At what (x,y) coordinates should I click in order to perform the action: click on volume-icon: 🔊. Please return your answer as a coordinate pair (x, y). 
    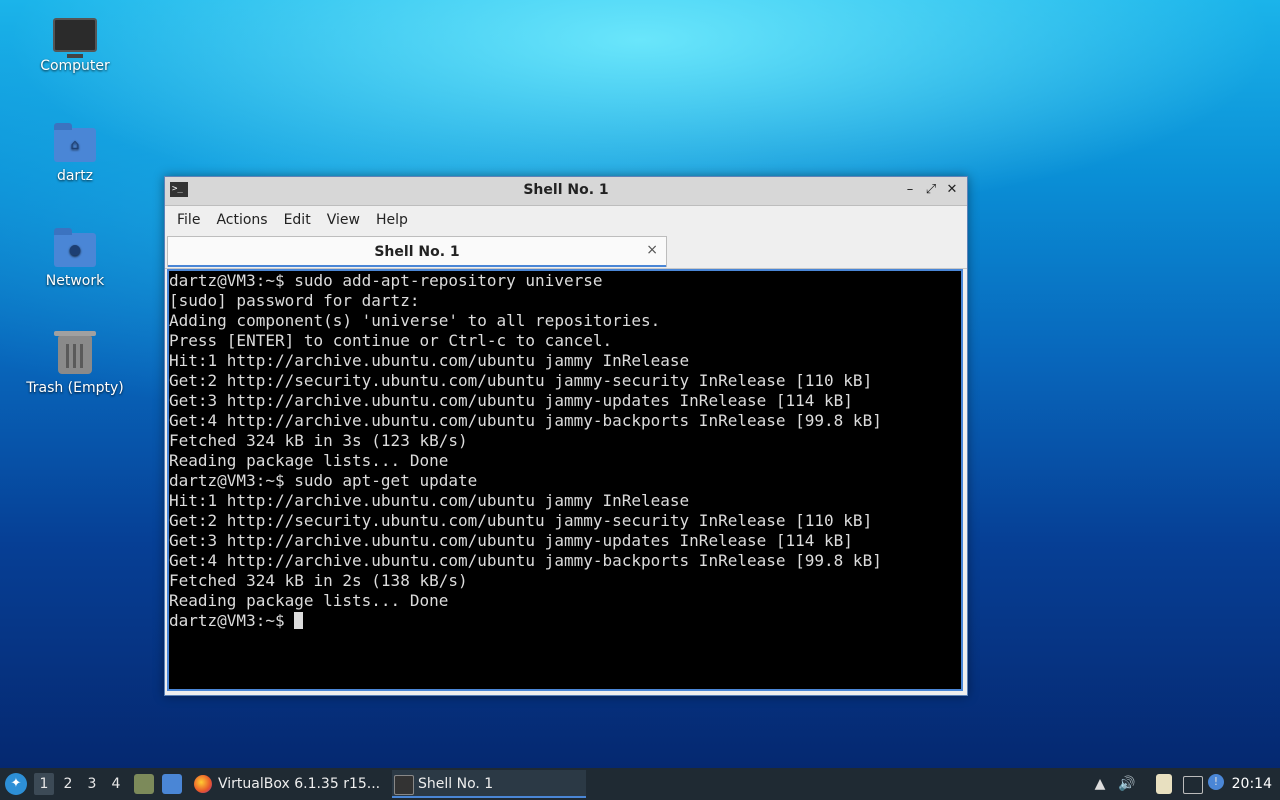
    Looking at the image, I should click on (1127, 784).